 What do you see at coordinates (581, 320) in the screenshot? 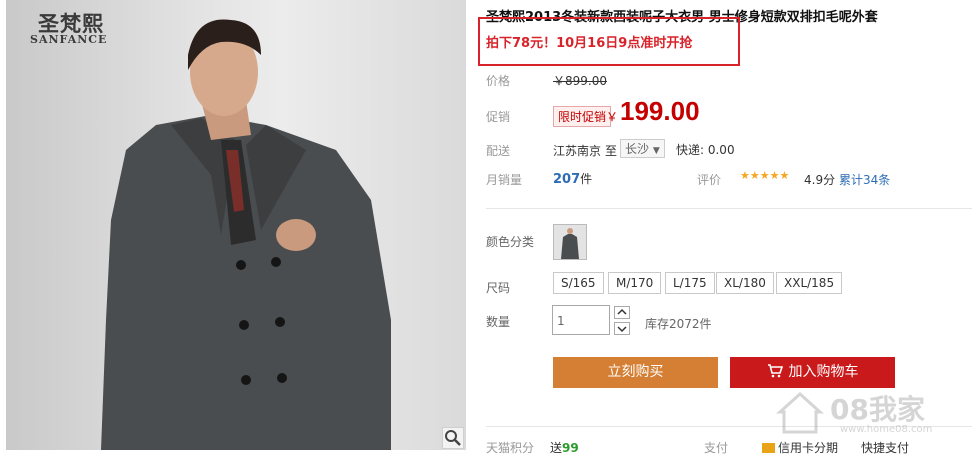
I see `quantity-input: 1` at bounding box center [581, 320].